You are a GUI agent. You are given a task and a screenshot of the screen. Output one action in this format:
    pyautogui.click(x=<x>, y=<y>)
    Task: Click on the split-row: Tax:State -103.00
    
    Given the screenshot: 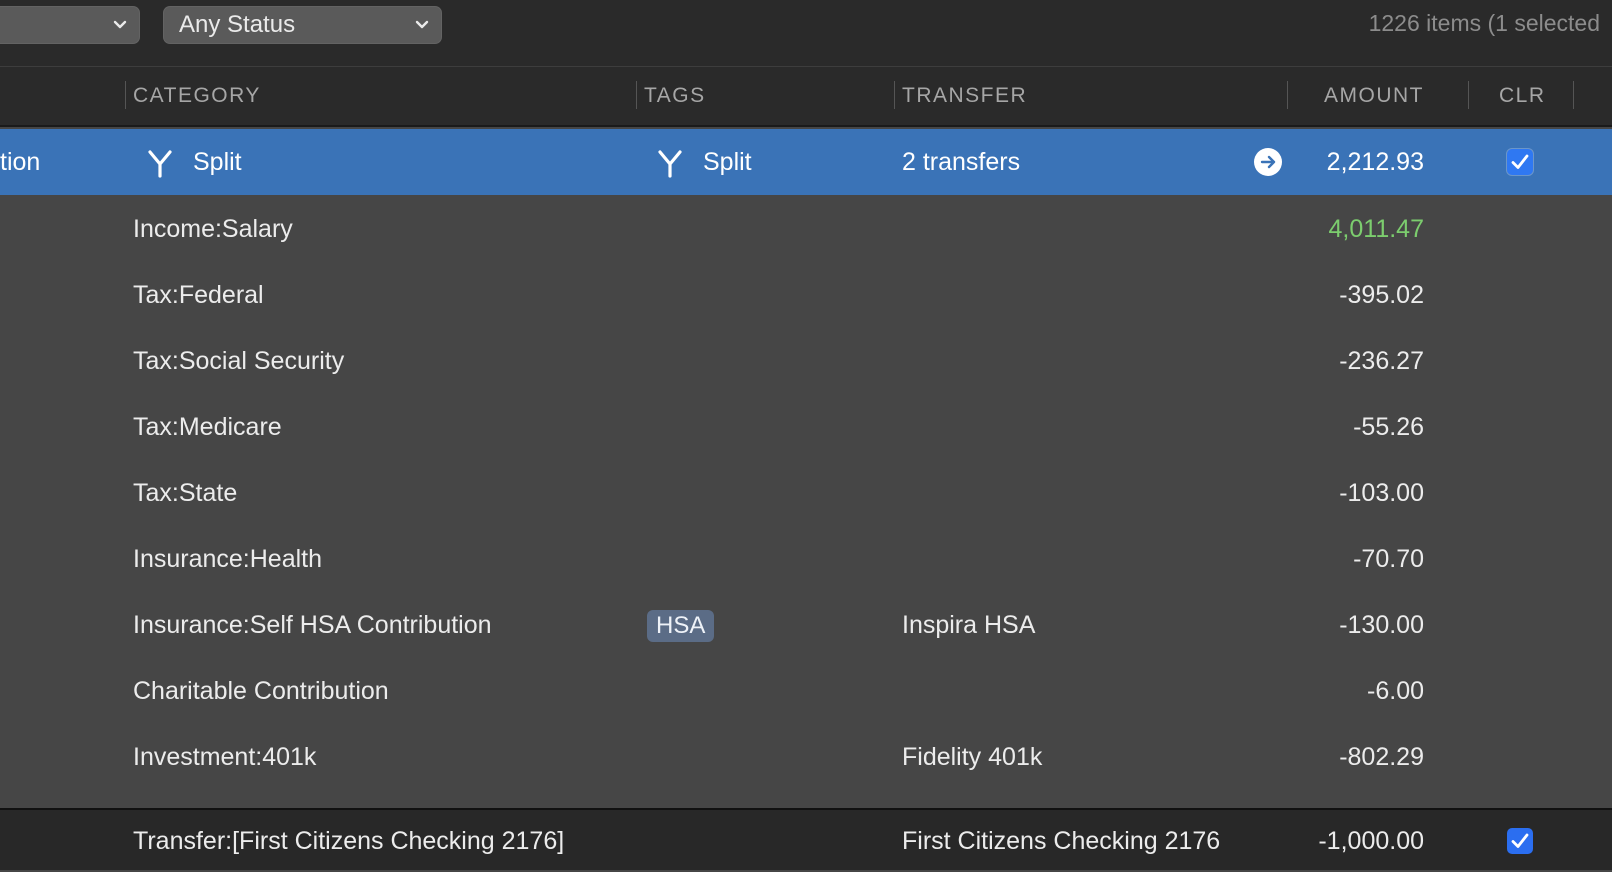 What is the action you would take?
    pyautogui.click(x=806, y=493)
    